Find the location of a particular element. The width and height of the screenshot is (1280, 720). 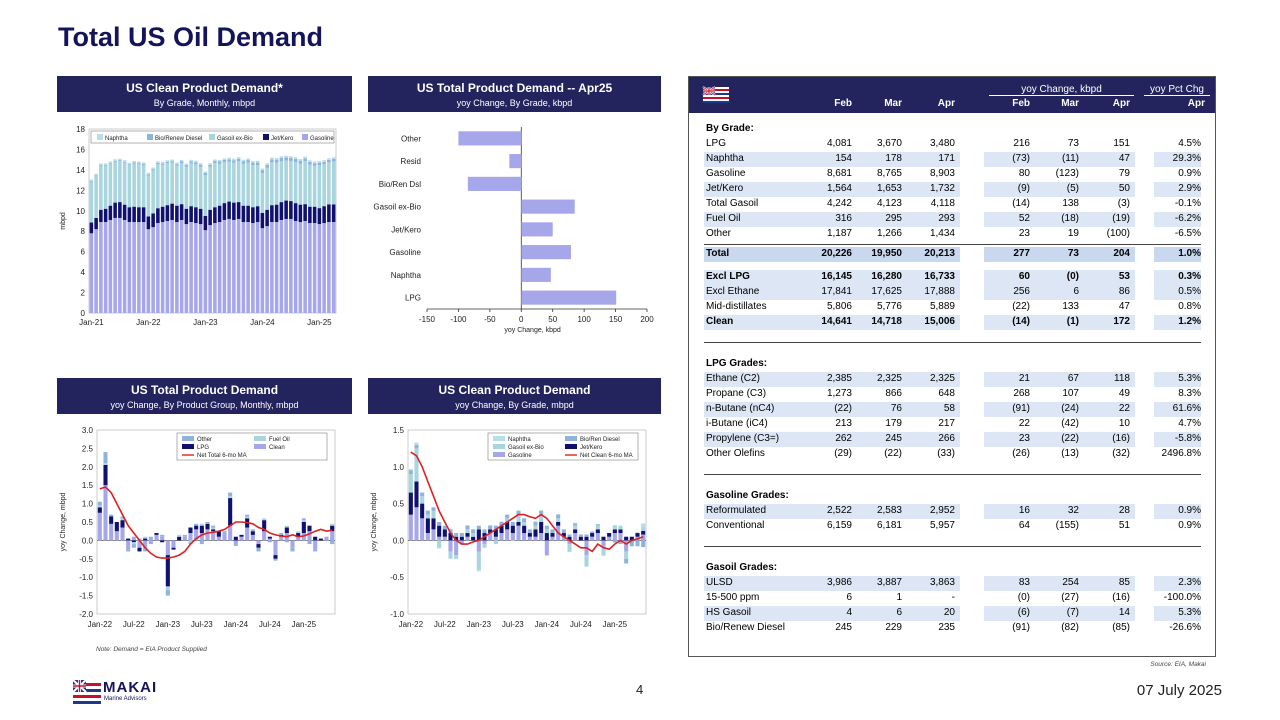

x-tick-label: Jan-25 is located at coordinates (304, 624).